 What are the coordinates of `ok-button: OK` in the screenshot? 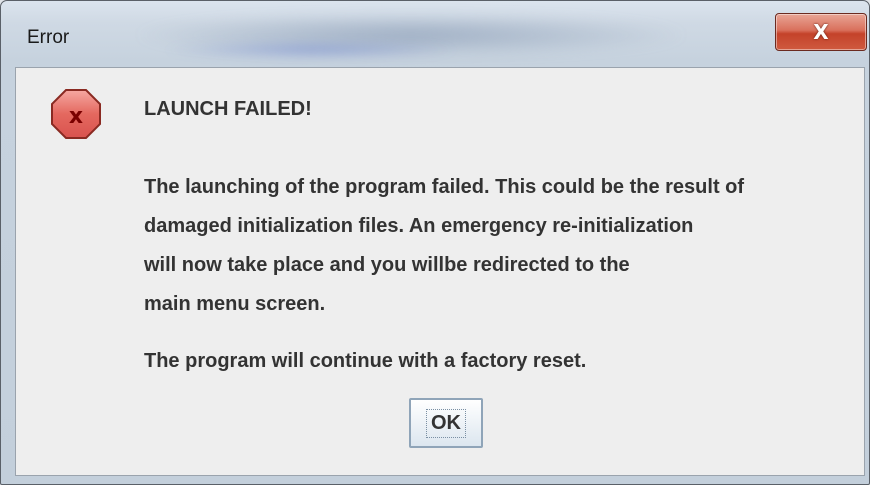 It's located at (446, 423).